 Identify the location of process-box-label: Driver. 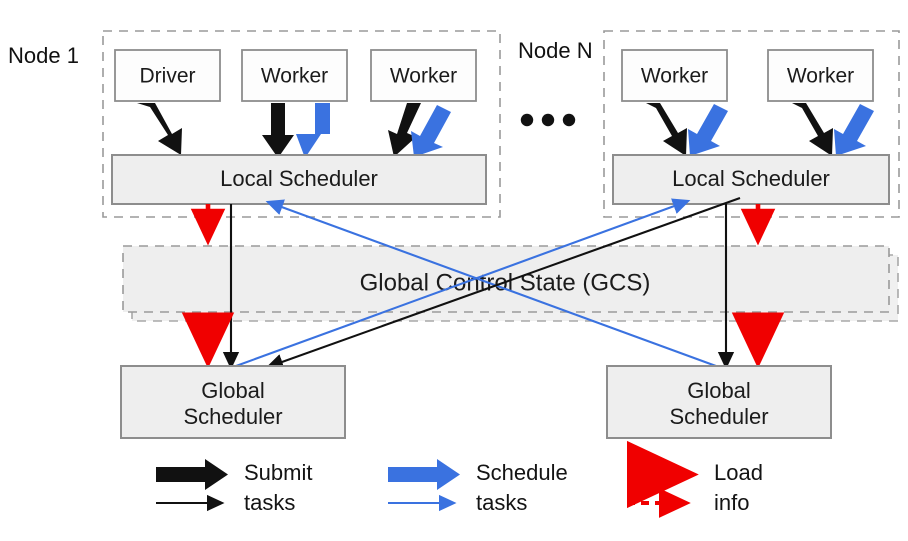
(168, 76).